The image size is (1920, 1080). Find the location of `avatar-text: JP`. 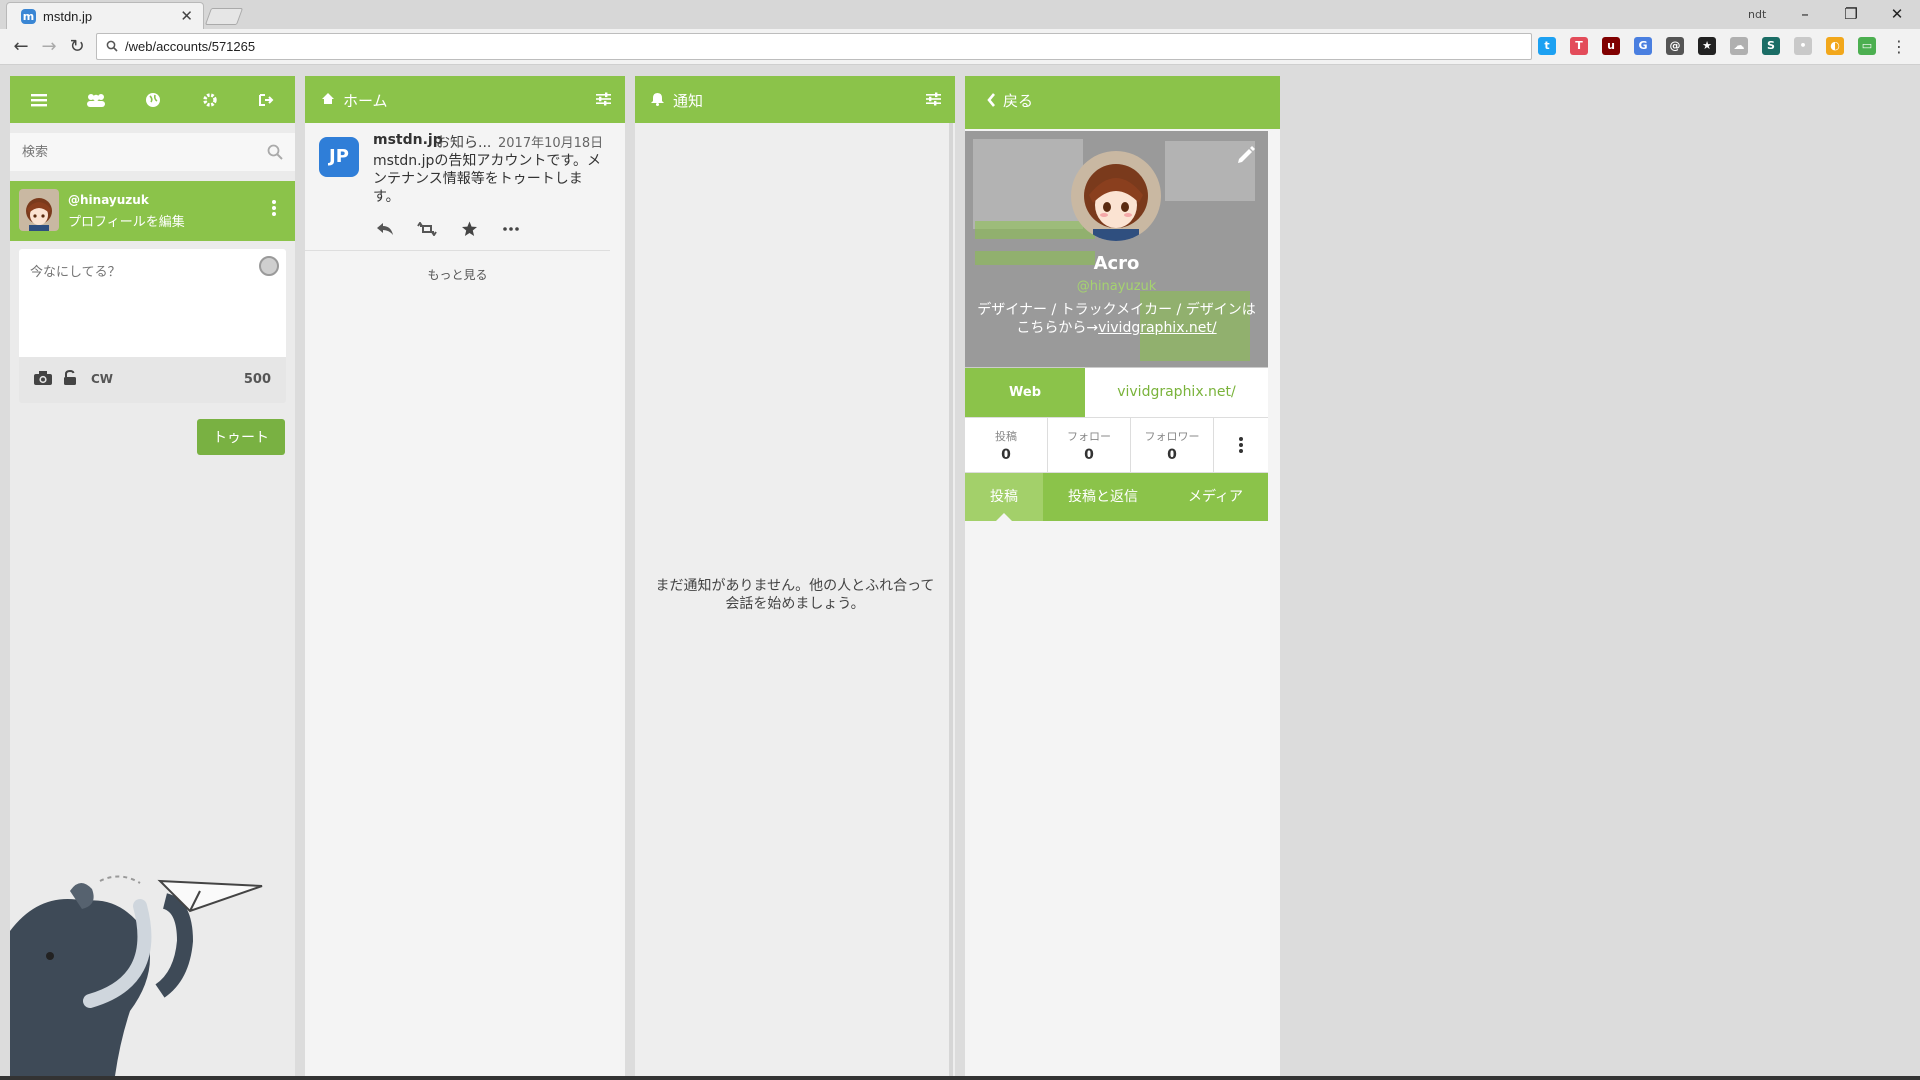

avatar-text: JP is located at coordinates (339, 156).